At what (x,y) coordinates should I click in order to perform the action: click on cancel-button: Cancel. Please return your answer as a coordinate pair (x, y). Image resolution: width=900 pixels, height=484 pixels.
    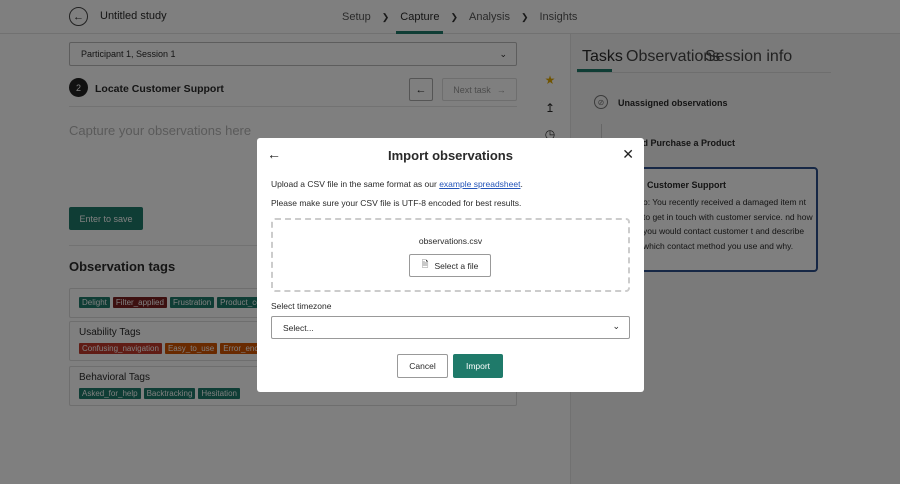
    Looking at the image, I should click on (422, 366).